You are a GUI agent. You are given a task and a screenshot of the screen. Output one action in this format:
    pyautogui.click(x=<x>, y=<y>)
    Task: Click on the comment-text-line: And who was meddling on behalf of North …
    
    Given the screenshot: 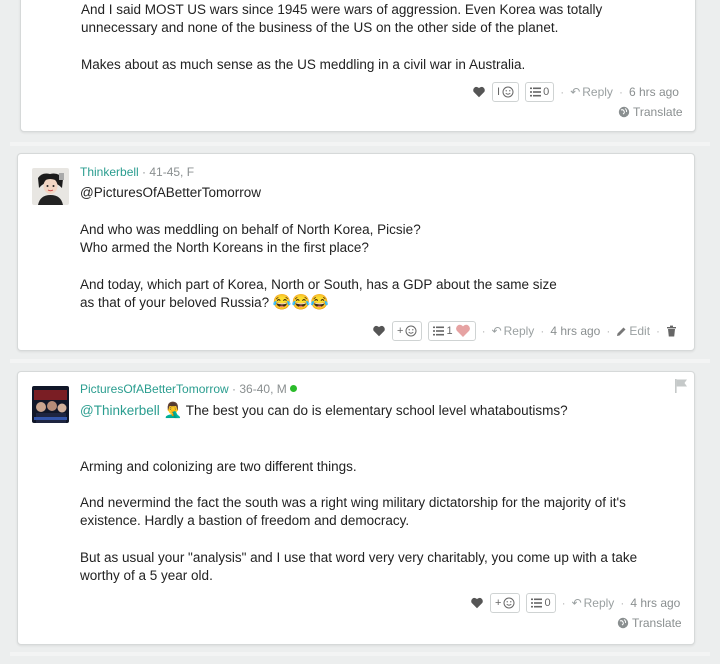 What is the action you would take?
    pyautogui.click(x=250, y=229)
    